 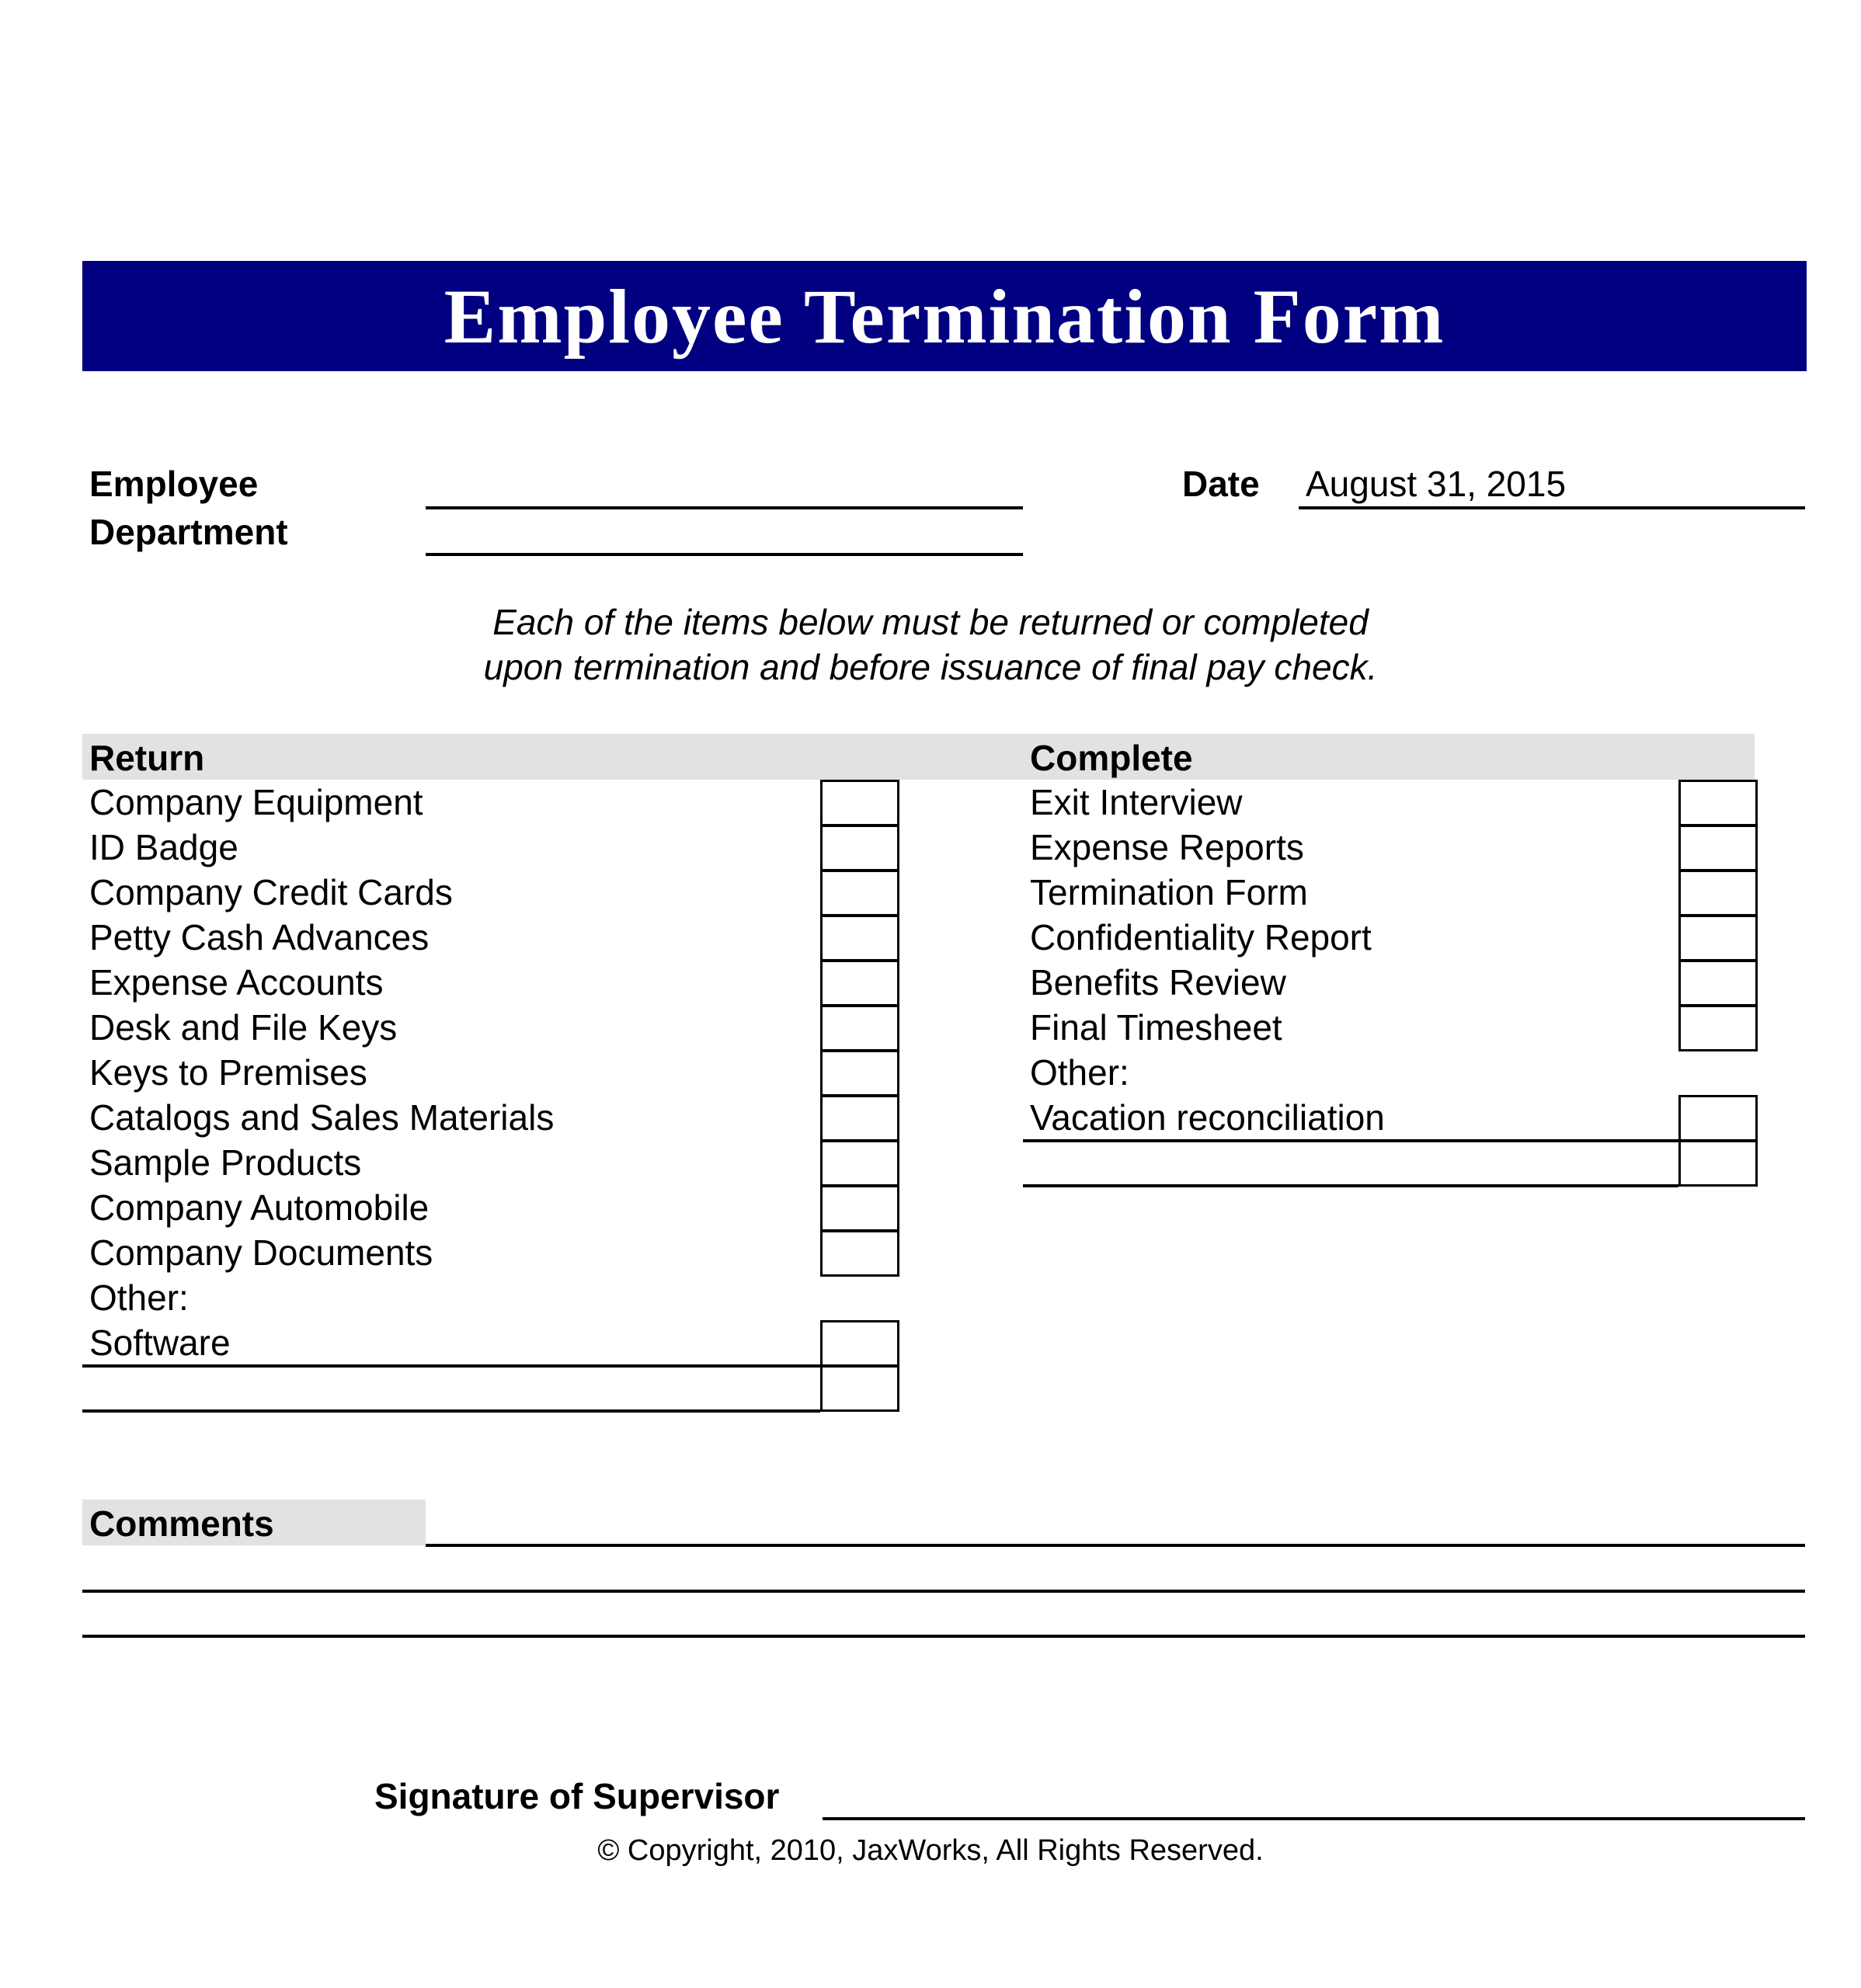 I want to click on return-other-field, so click(x=450, y=1387).